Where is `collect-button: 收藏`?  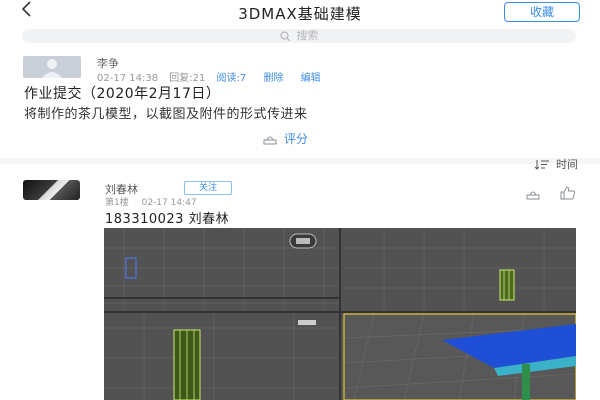 collect-button: 收藏 is located at coordinates (542, 12).